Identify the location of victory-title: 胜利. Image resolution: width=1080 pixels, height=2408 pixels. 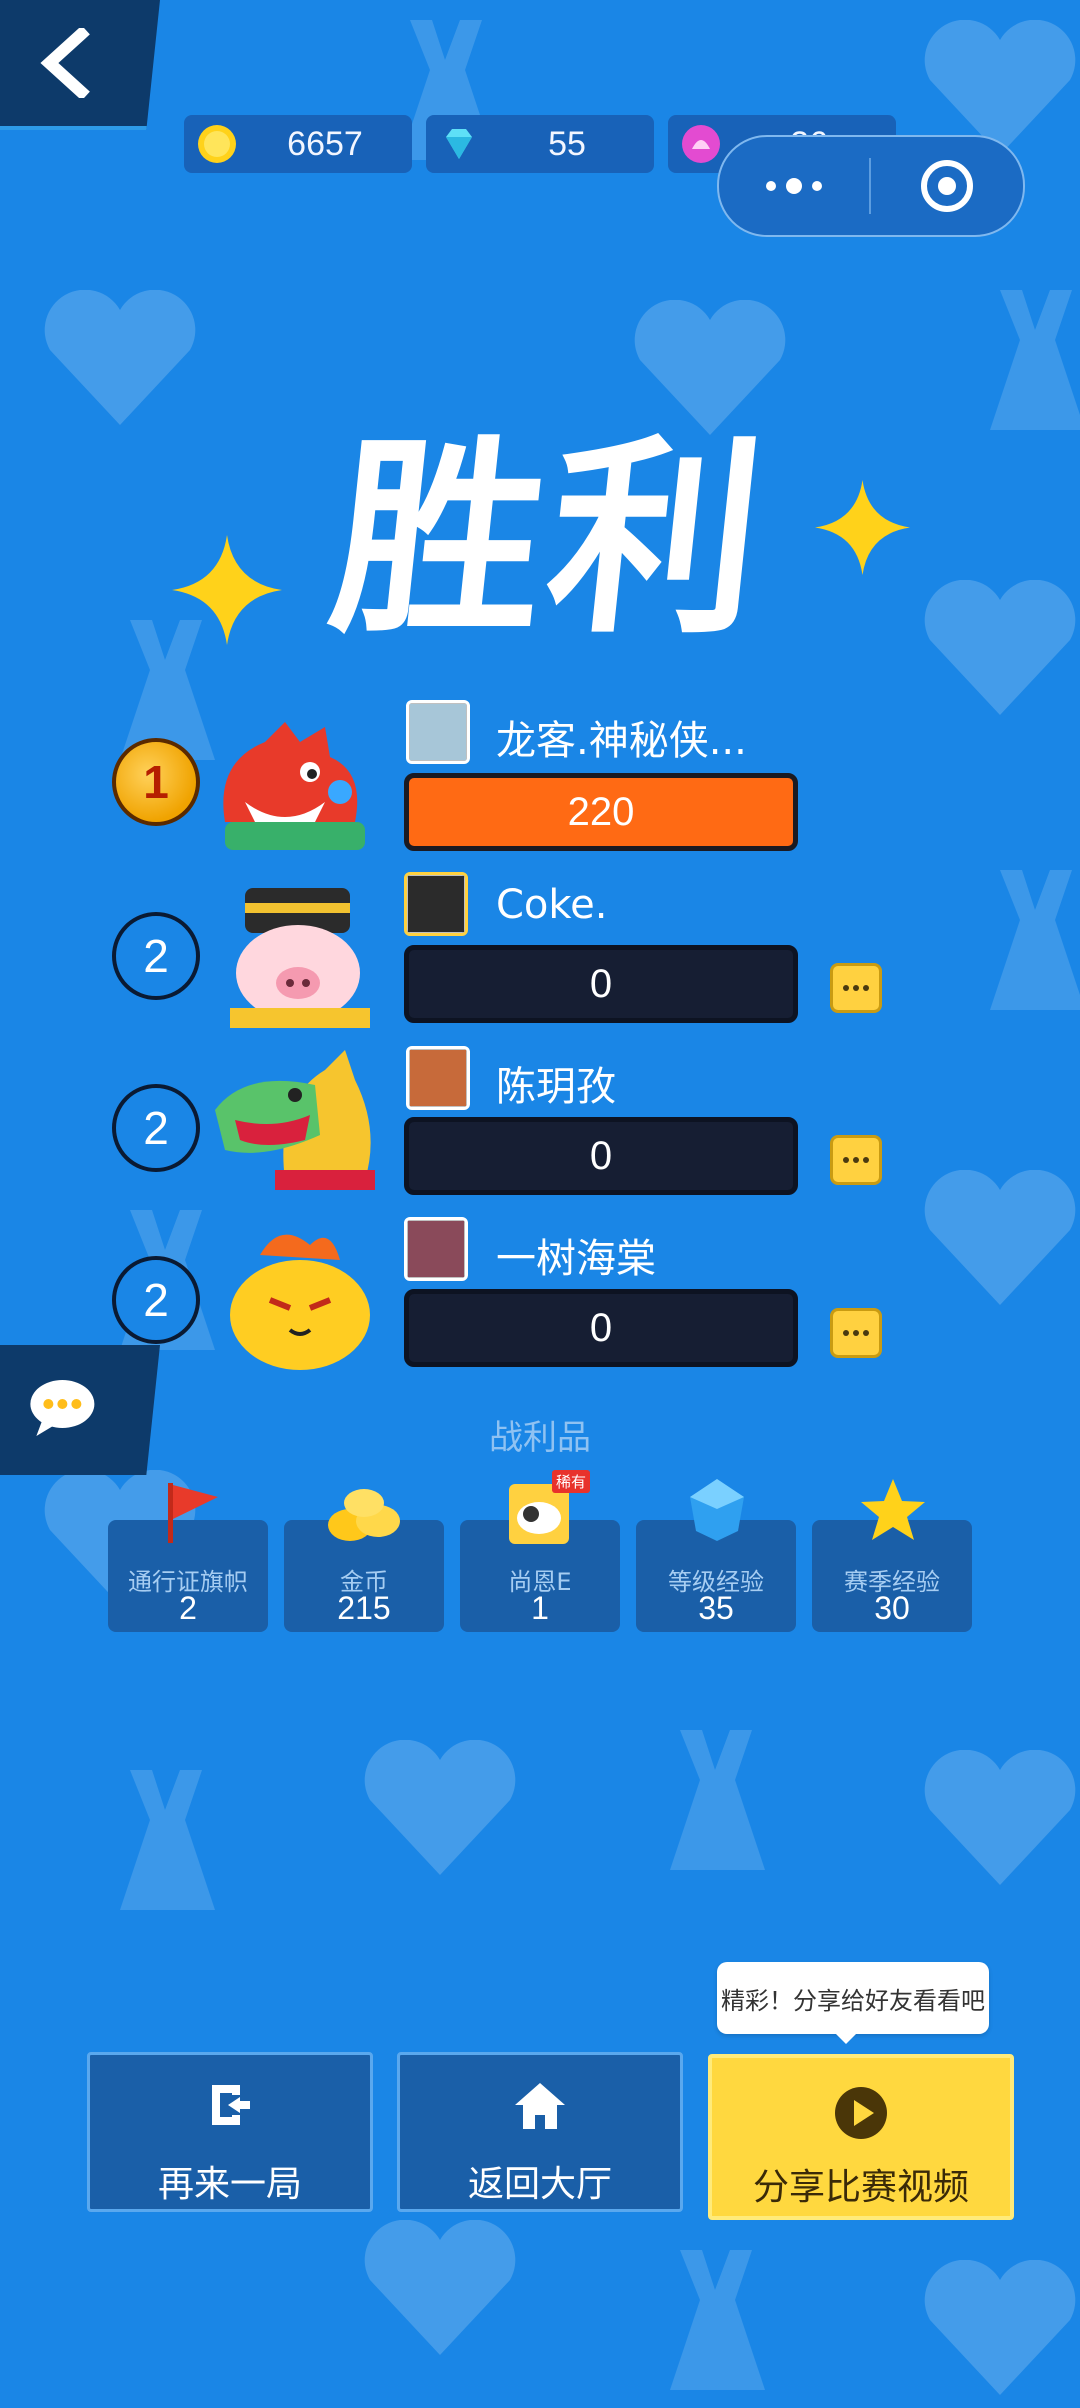
(550, 539).